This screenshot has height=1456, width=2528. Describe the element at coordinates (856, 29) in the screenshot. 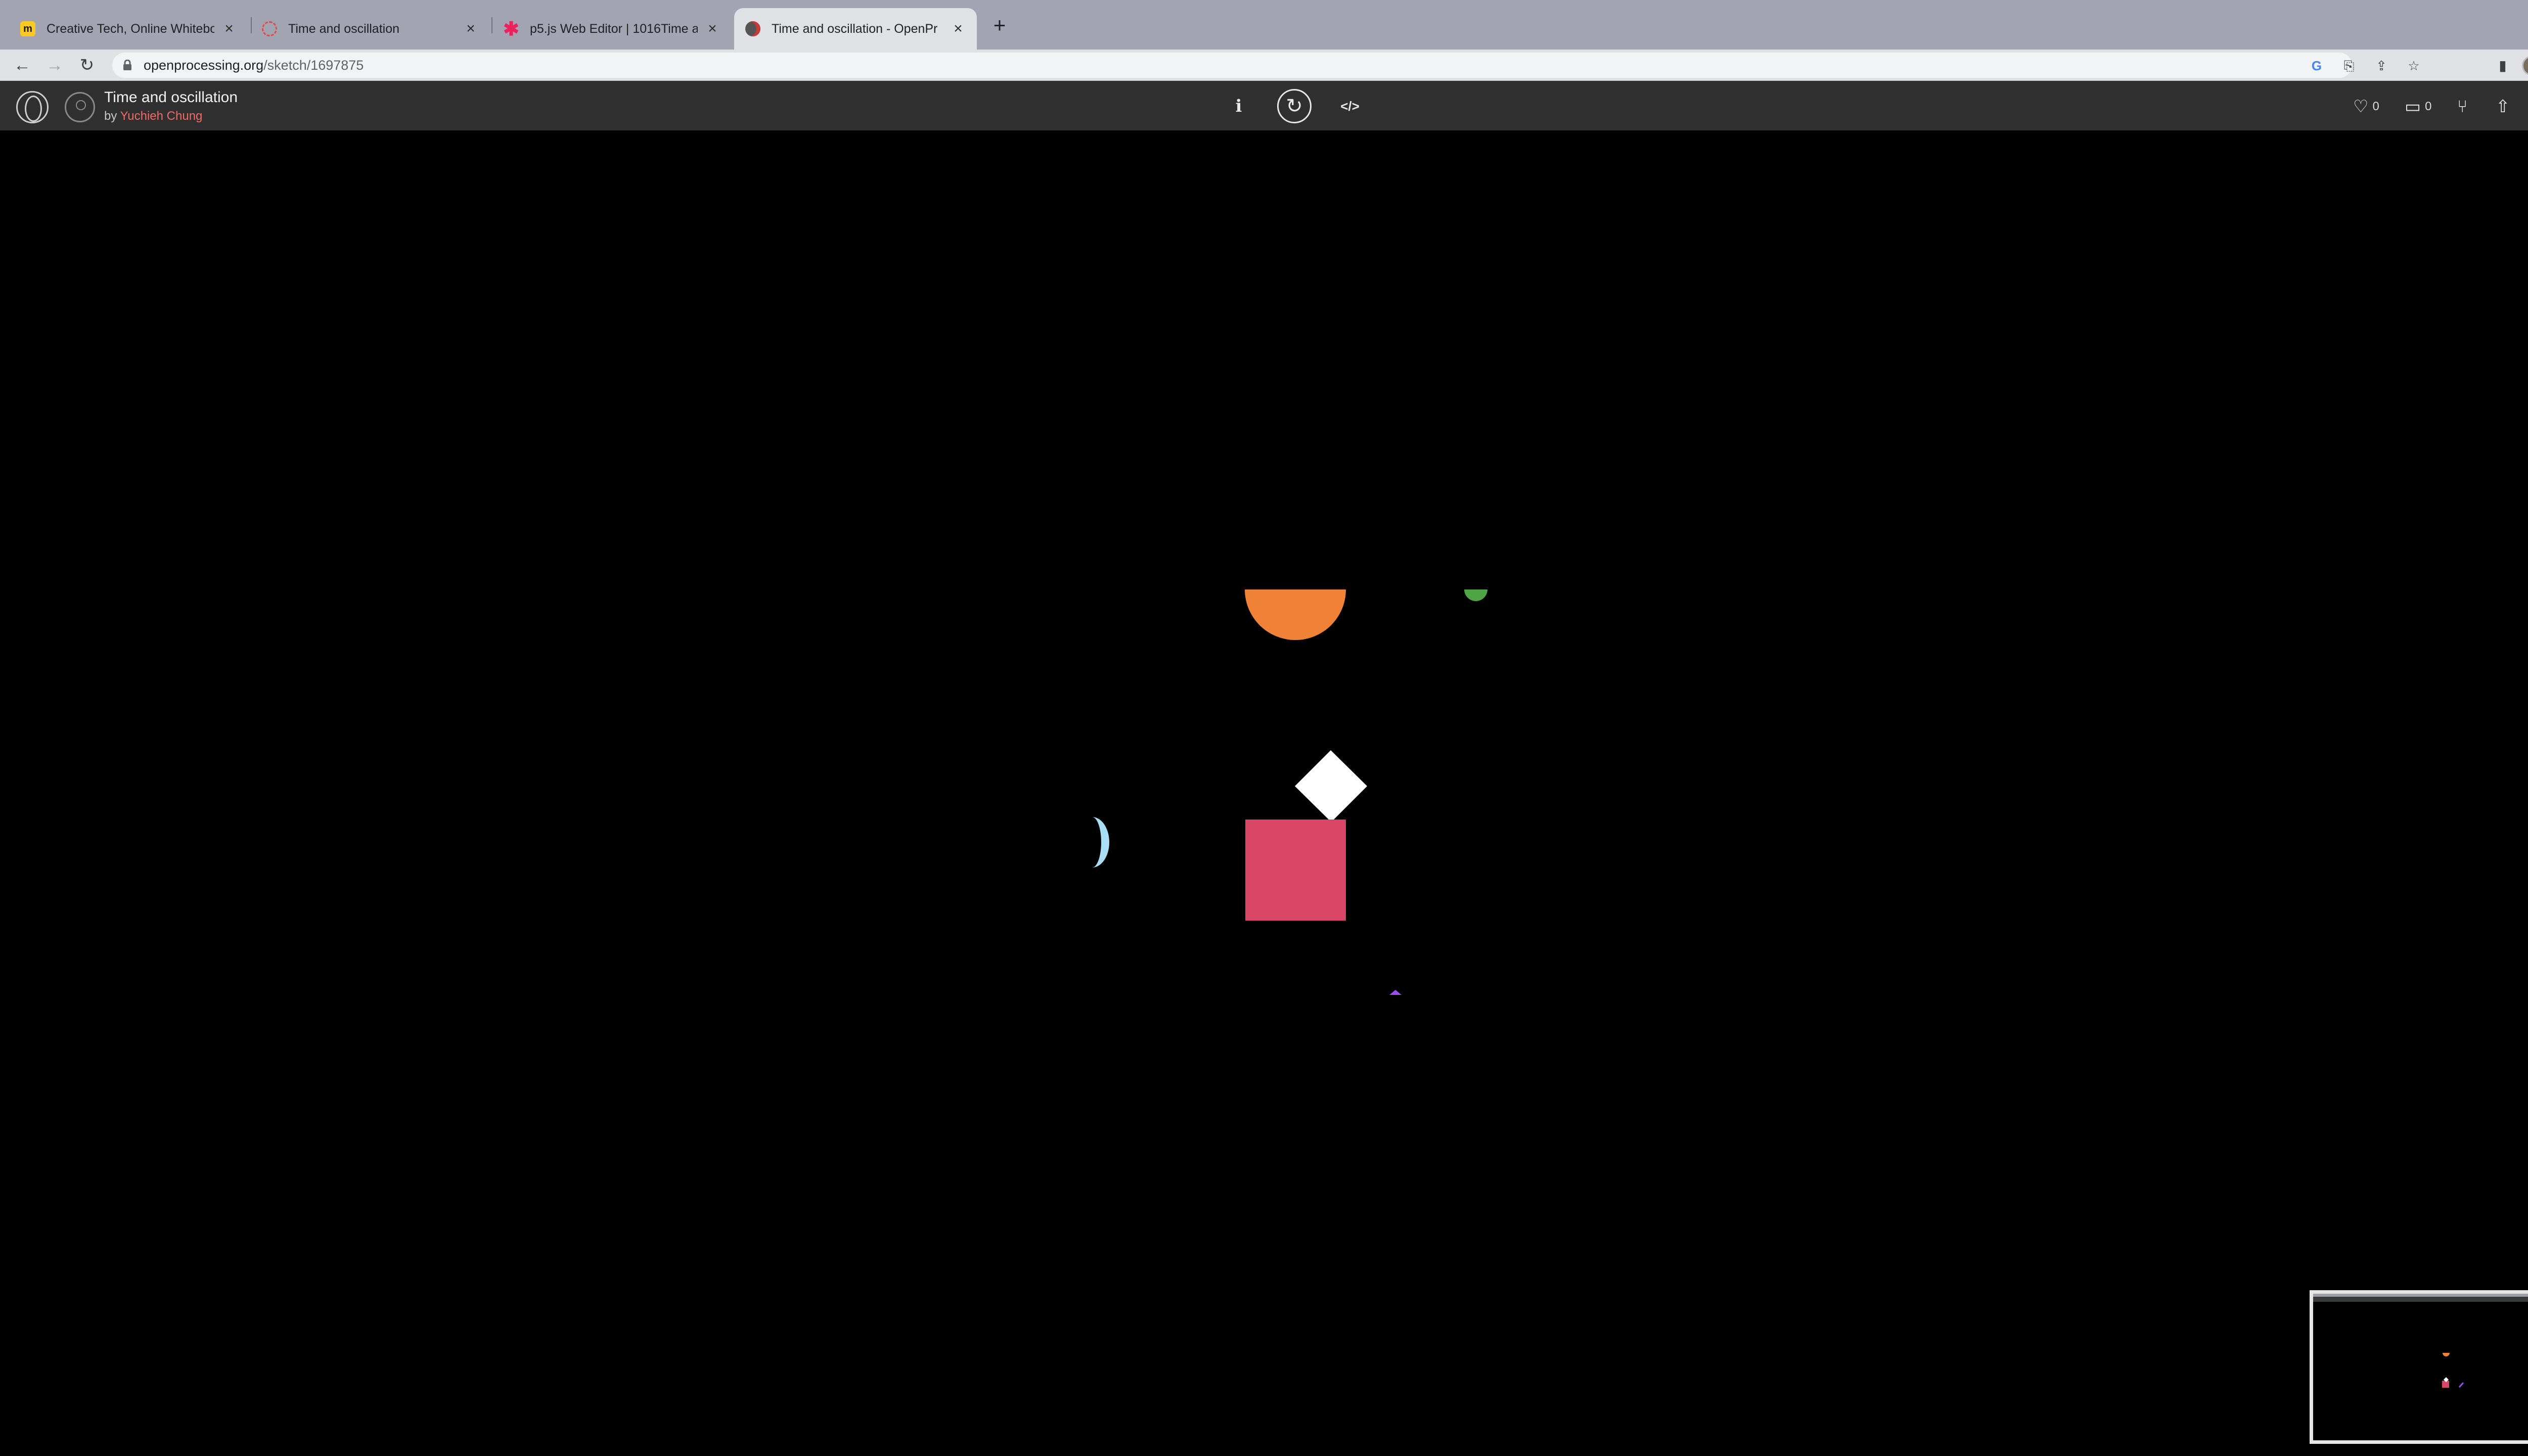

I see `tab-time-oscillation-openprocessing: Time and oscillation - OpenPr ×` at that location.